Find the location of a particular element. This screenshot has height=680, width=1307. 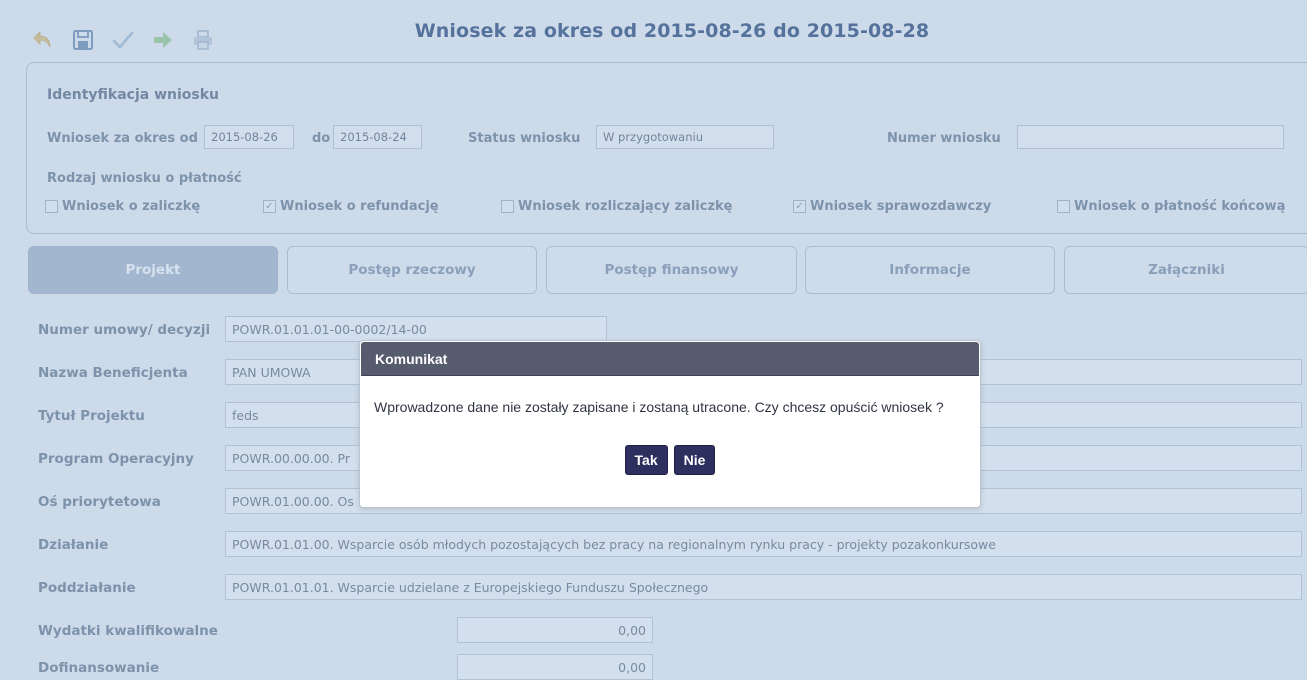

yes-button: Tak is located at coordinates (646, 460).